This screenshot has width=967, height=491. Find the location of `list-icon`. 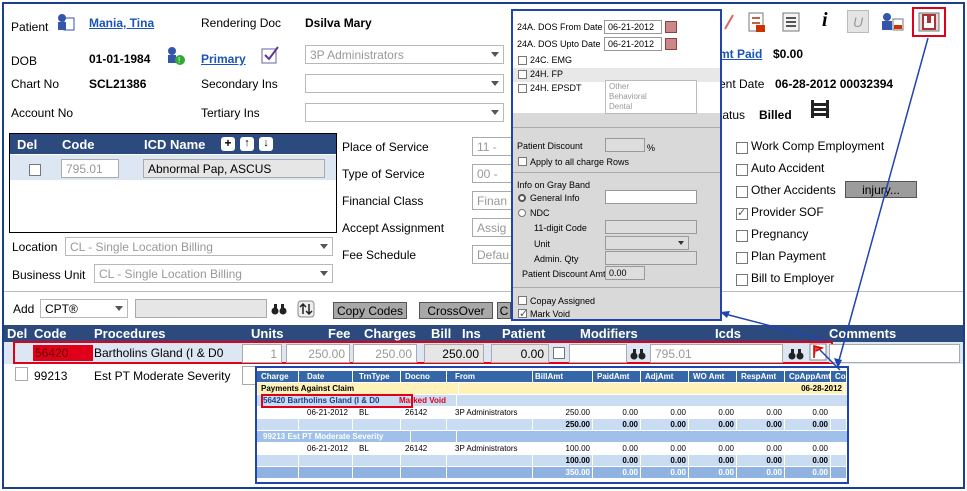

list-icon is located at coordinates (820, 109).